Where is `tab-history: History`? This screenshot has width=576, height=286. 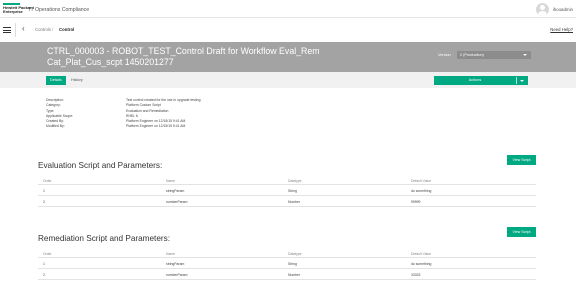 tab-history: History is located at coordinates (77, 80).